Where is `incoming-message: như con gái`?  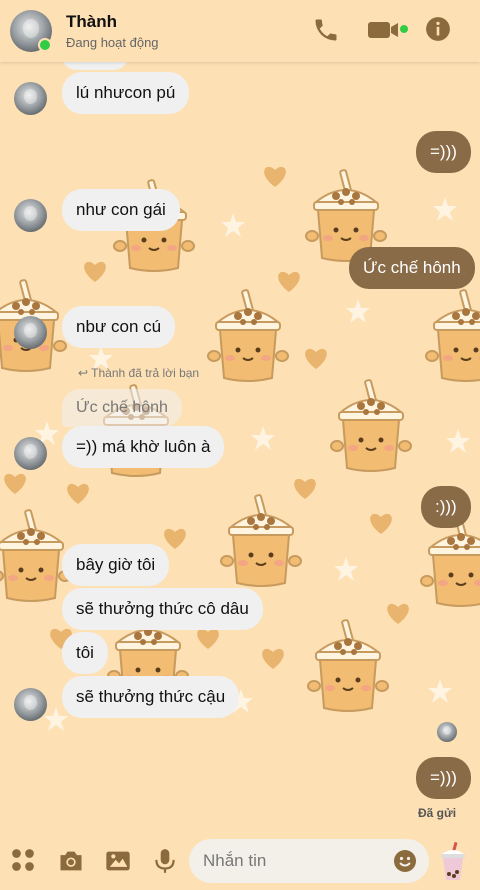
incoming-message: như con gái is located at coordinates (121, 210).